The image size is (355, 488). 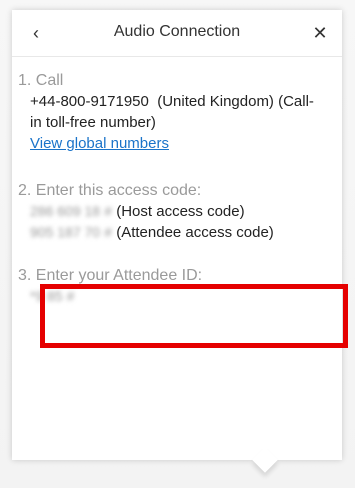 I want to click on call-in-country: (United, so click(x=181, y=101).